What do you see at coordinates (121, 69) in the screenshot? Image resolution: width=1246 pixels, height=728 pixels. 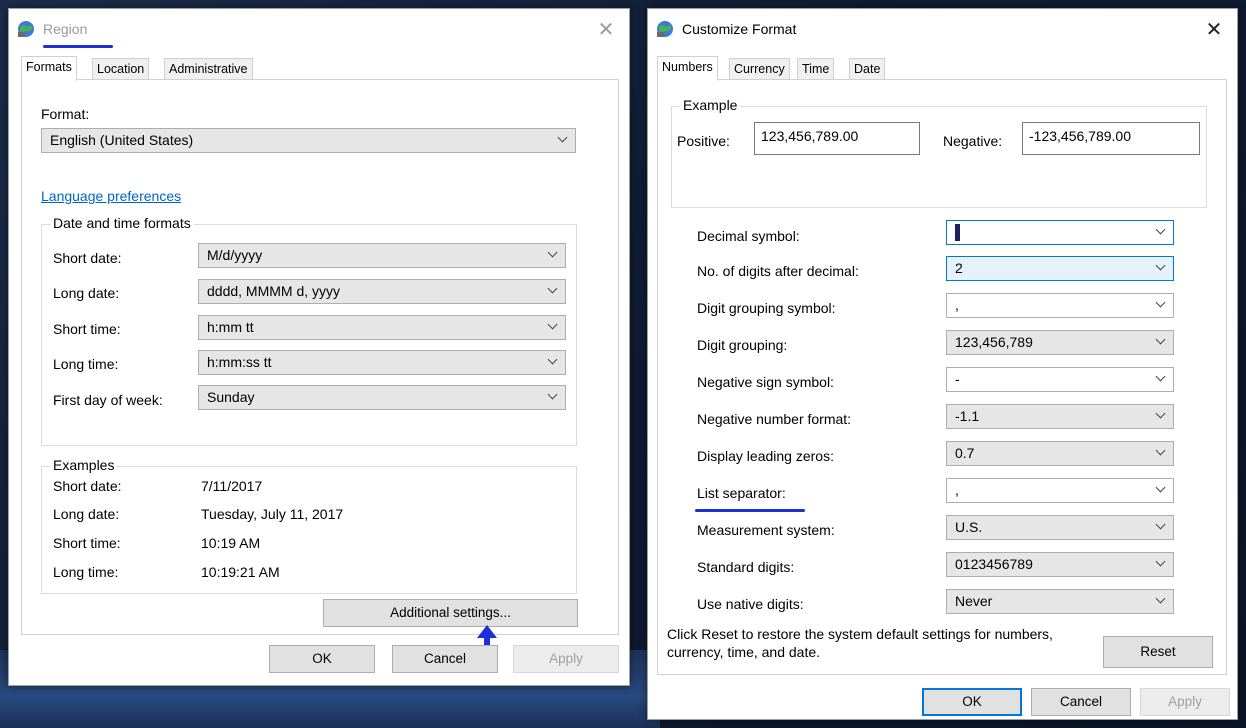 I see `tab-location: Location` at bounding box center [121, 69].